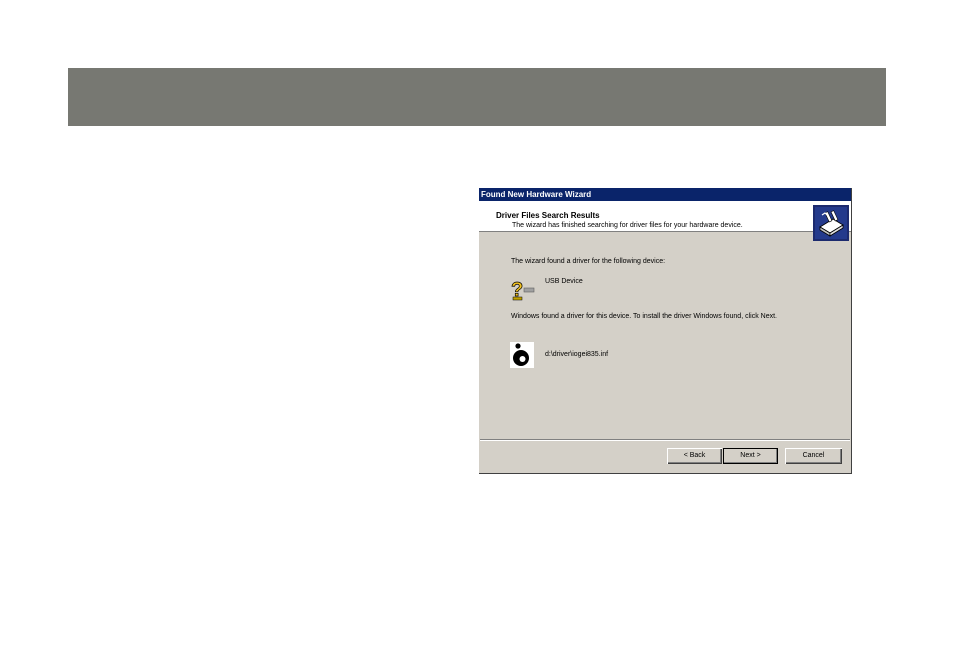 Image resolution: width=954 pixels, height=664 pixels. I want to click on hardware-wizard-icon, so click(831, 223).